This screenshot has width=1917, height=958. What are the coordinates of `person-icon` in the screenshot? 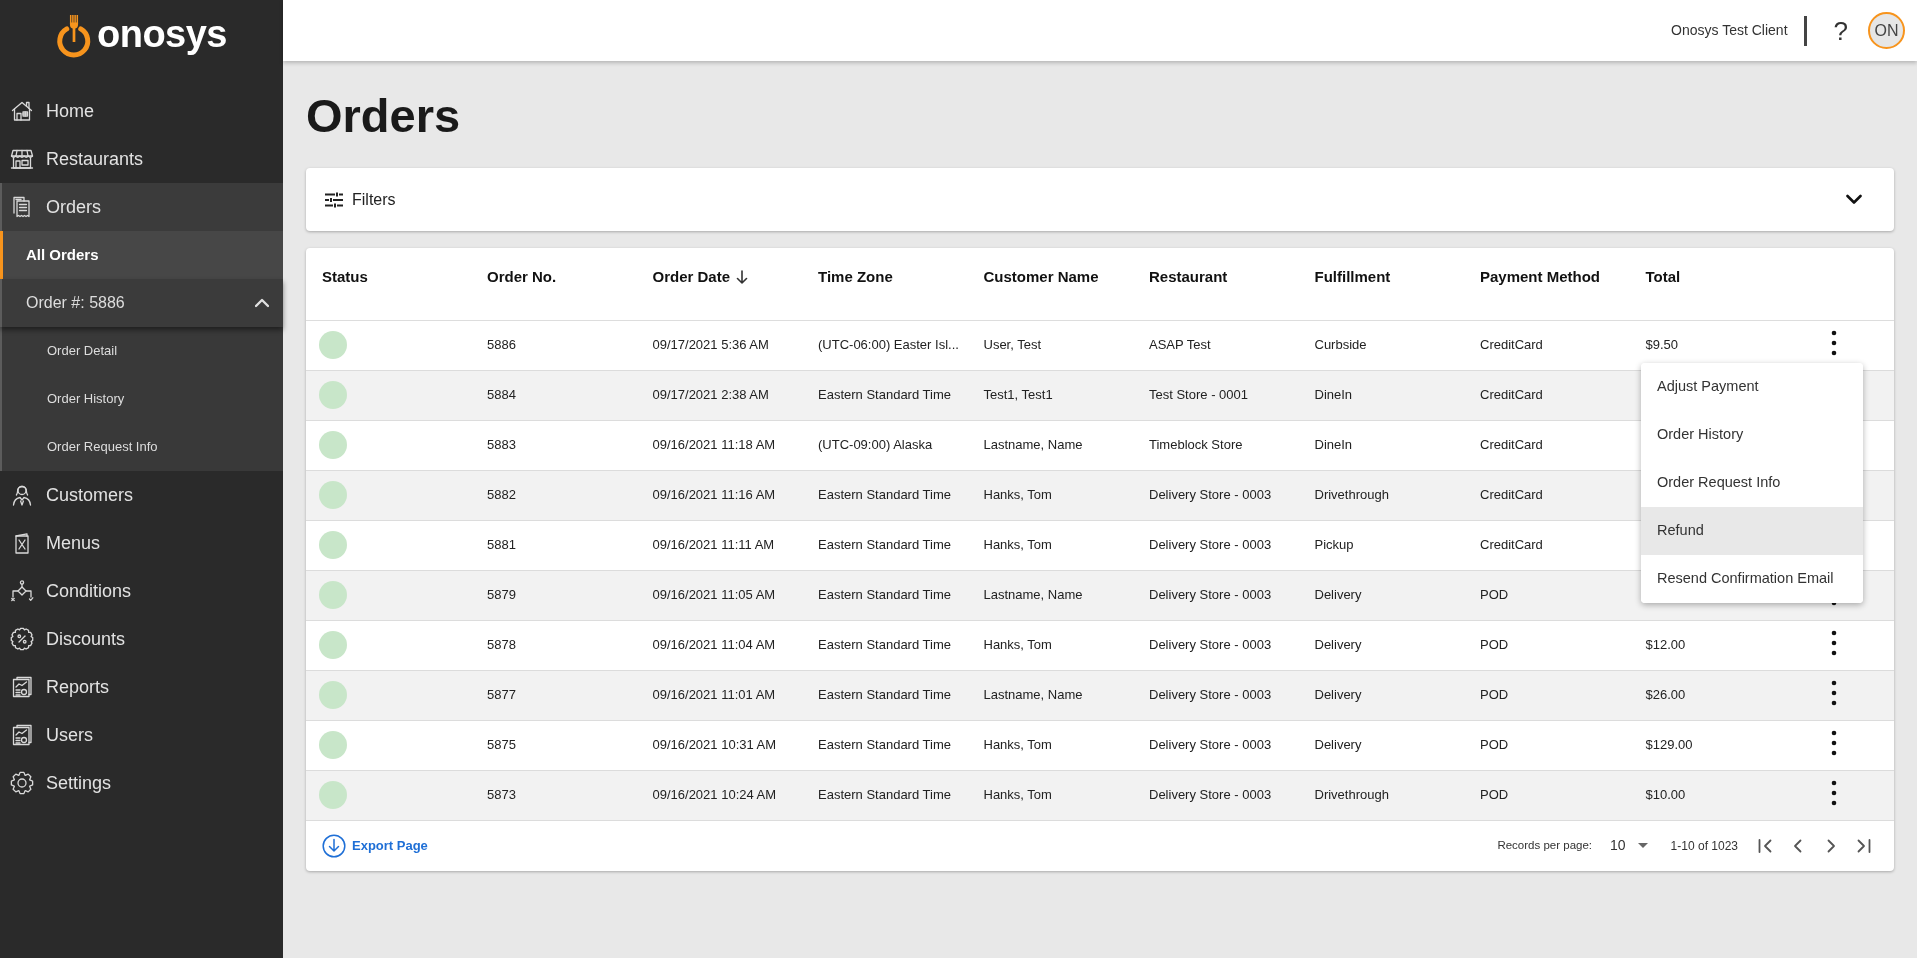 It's located at (22, 495).